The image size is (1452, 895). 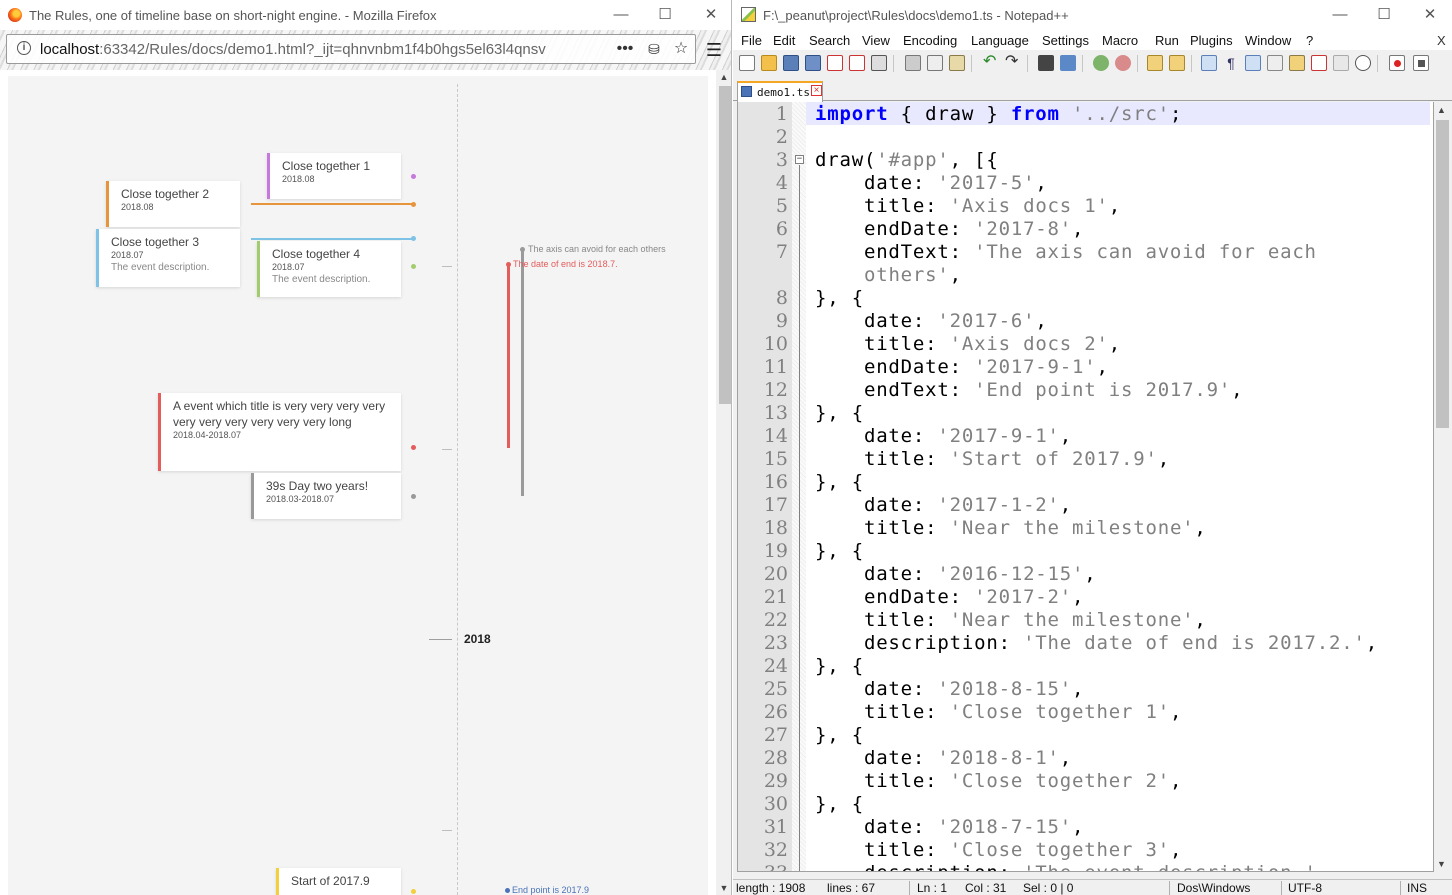 What do you see at coordinates (956, 574) in the screenshot?
I see `code-line: date: '2016-12-15',` at bounding box center [956, 574].